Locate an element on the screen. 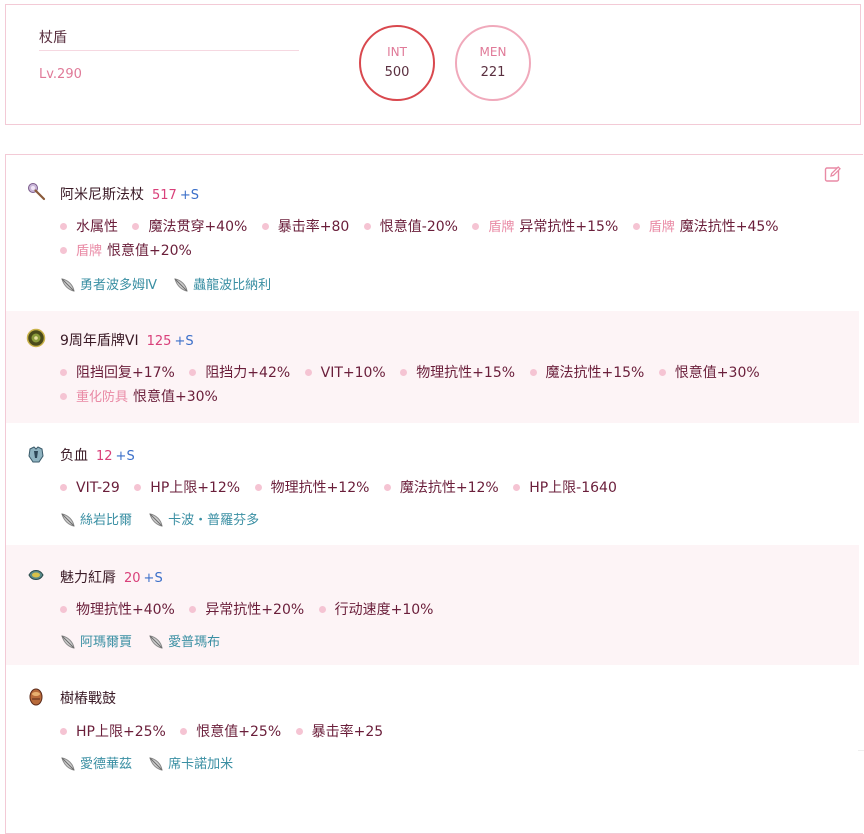 The height and width of the screenshot is (834, 864). card-item: 阿瑪爾賈 is located at coordinates (96, 641).